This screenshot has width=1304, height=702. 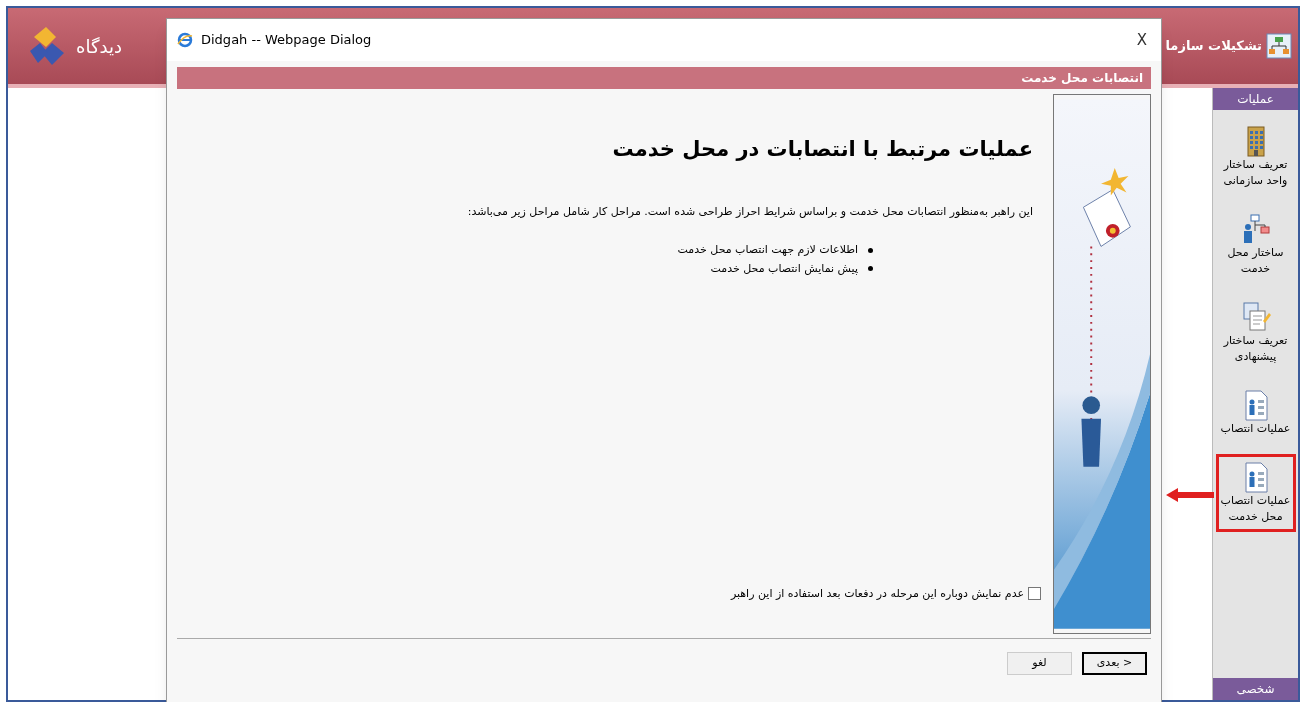 What do you see at coordinates (286, 40) in the screenshot?
I see `dialog-title: Didgah -- Webpage Dialog` at bounding box center [286, 40].